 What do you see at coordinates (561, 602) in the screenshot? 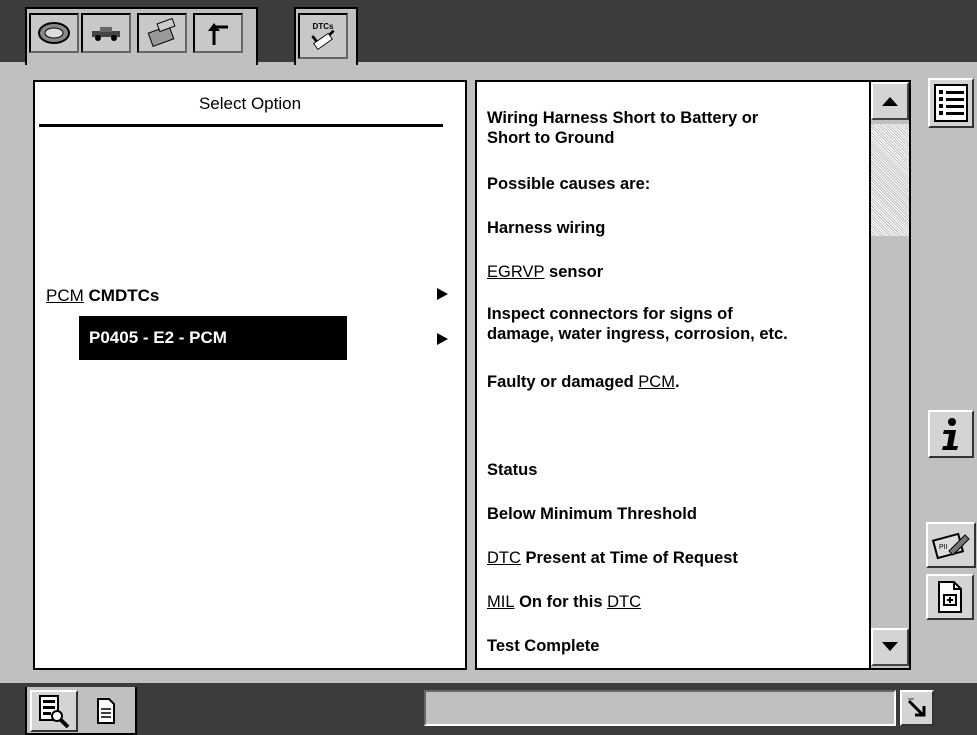
I see `text-span: On for this` at bounding box center [561, 602].